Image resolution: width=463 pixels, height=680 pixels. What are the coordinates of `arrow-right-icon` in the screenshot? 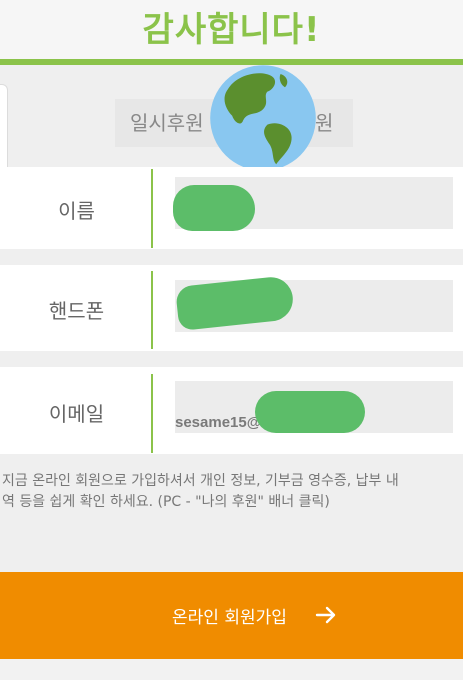 It's located at (325, 615).